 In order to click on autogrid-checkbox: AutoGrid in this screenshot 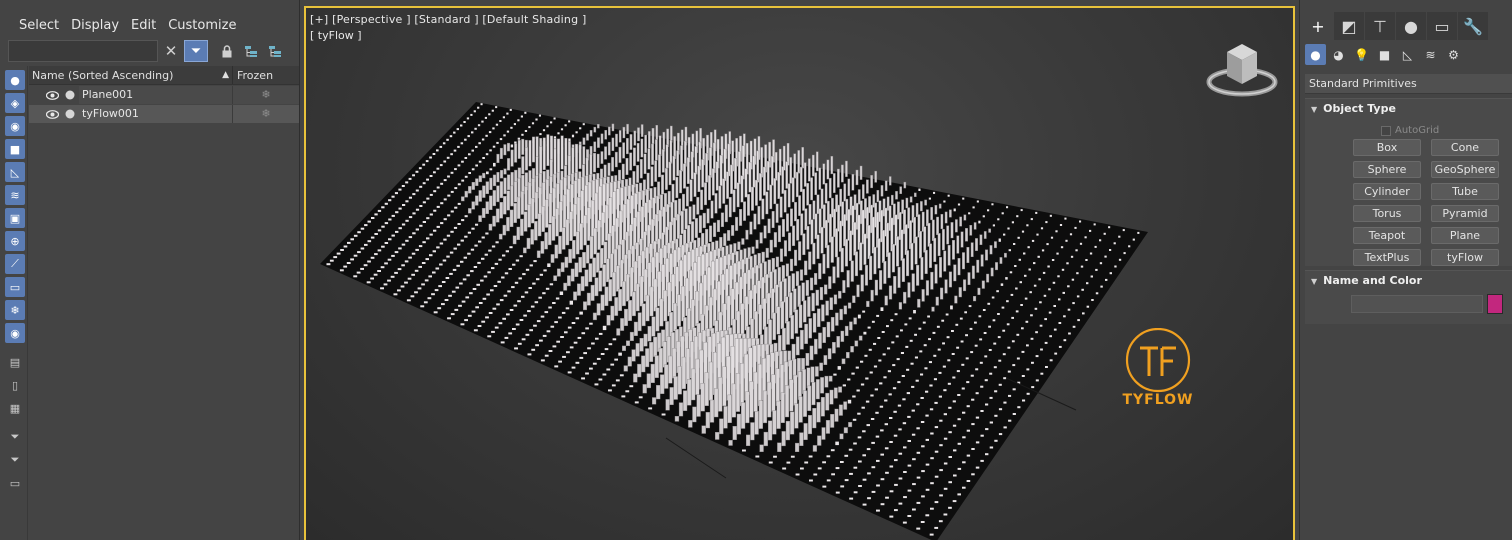, I will do `click(1410, 130)`.